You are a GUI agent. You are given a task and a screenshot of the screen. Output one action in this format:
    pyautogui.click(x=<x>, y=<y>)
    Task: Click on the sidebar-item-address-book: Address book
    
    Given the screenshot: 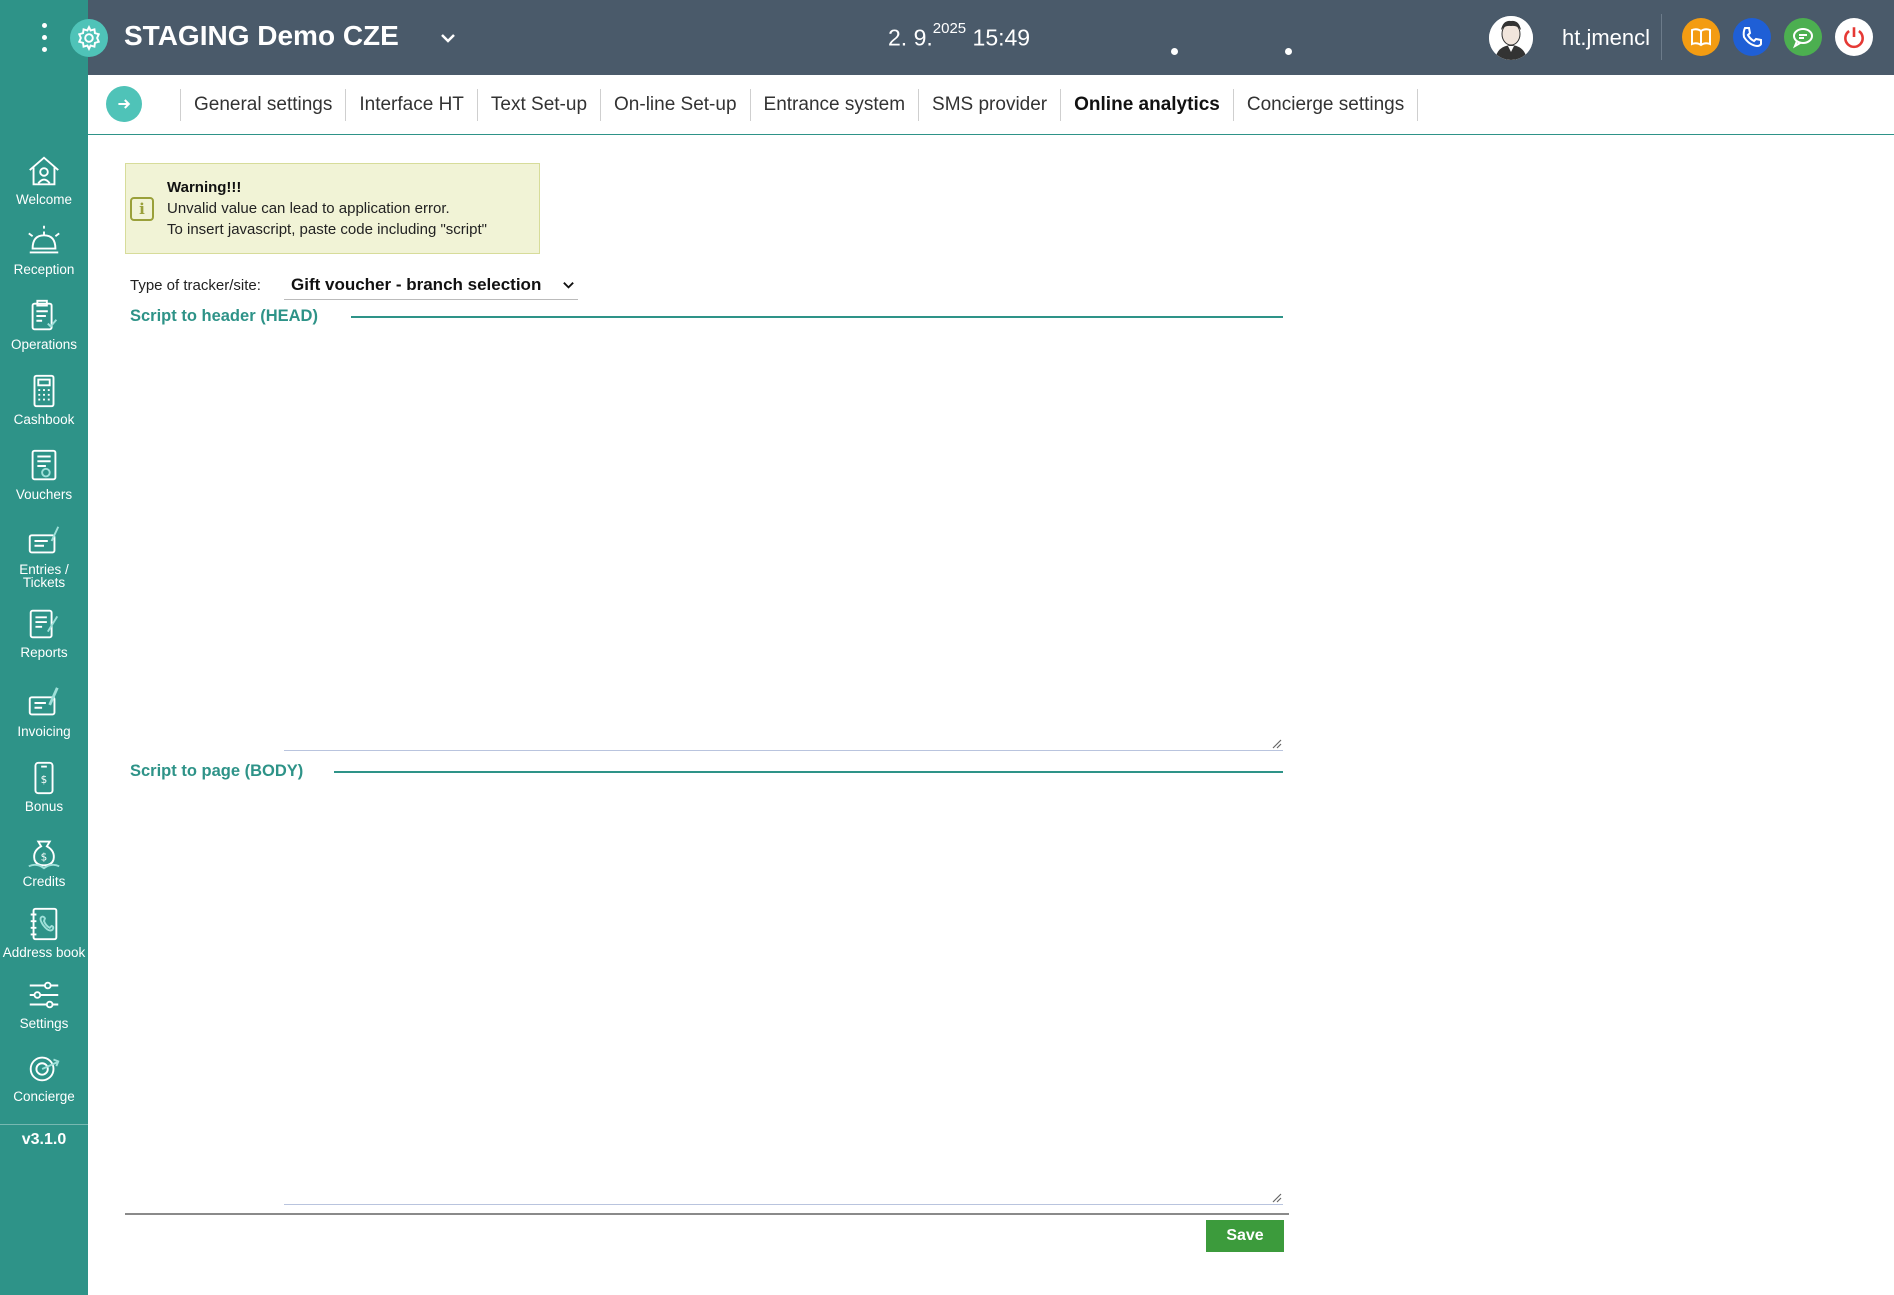 What is the action you would take?
    pyautogui.click(x=44, y=932)
    